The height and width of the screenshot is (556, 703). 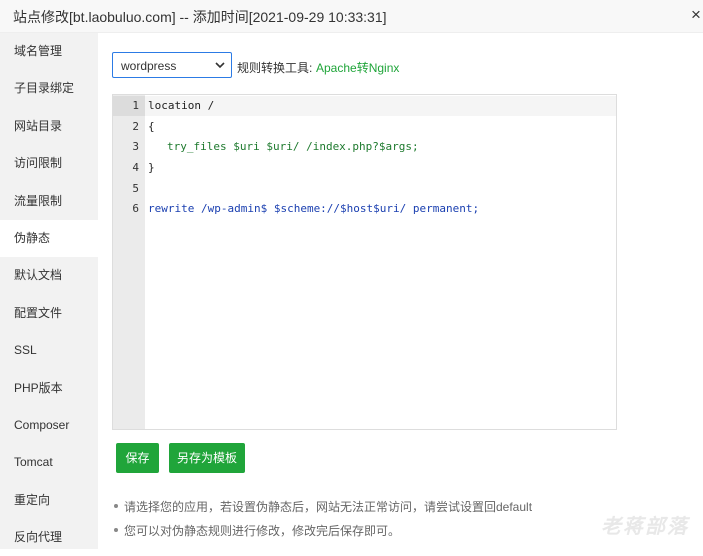 I want to click on close-icon: ×, so click(x=696, y=15).